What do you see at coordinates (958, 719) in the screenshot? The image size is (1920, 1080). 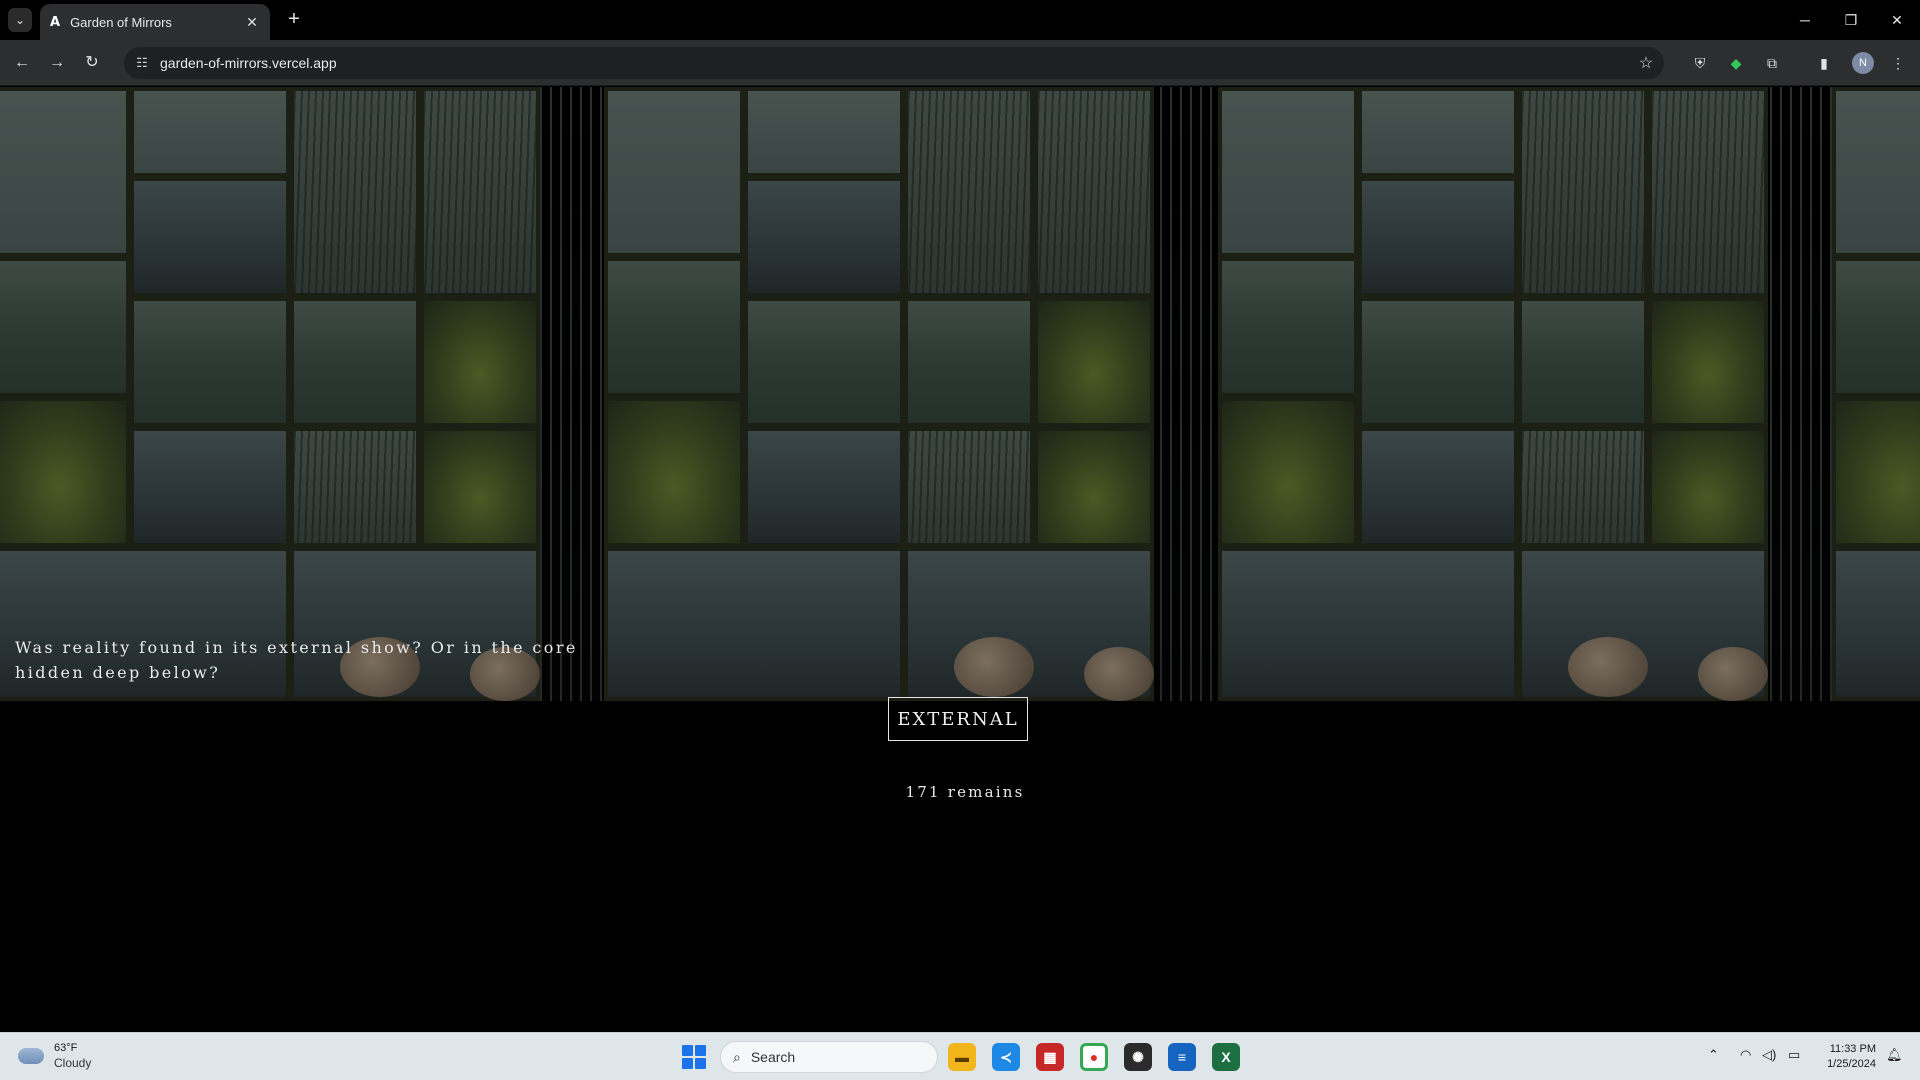 I see `external-choice-button: EXTERNAL` at bounding box center [958, 719].